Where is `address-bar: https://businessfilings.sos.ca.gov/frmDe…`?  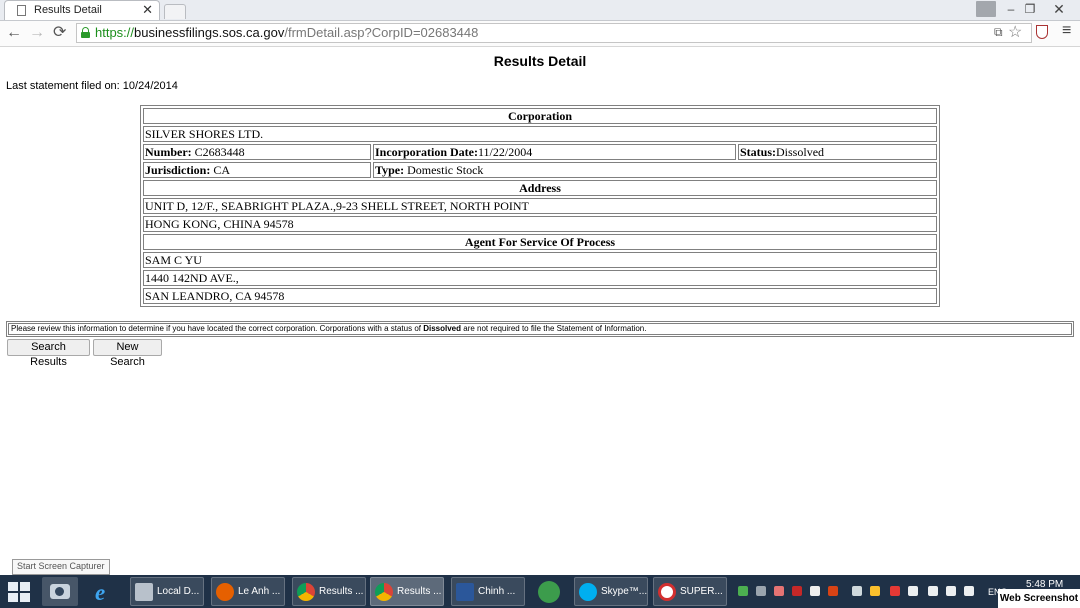 address-bar: https://businessfilings.sos.ca.gov/frmDe… is located at coordinates (554, 33).